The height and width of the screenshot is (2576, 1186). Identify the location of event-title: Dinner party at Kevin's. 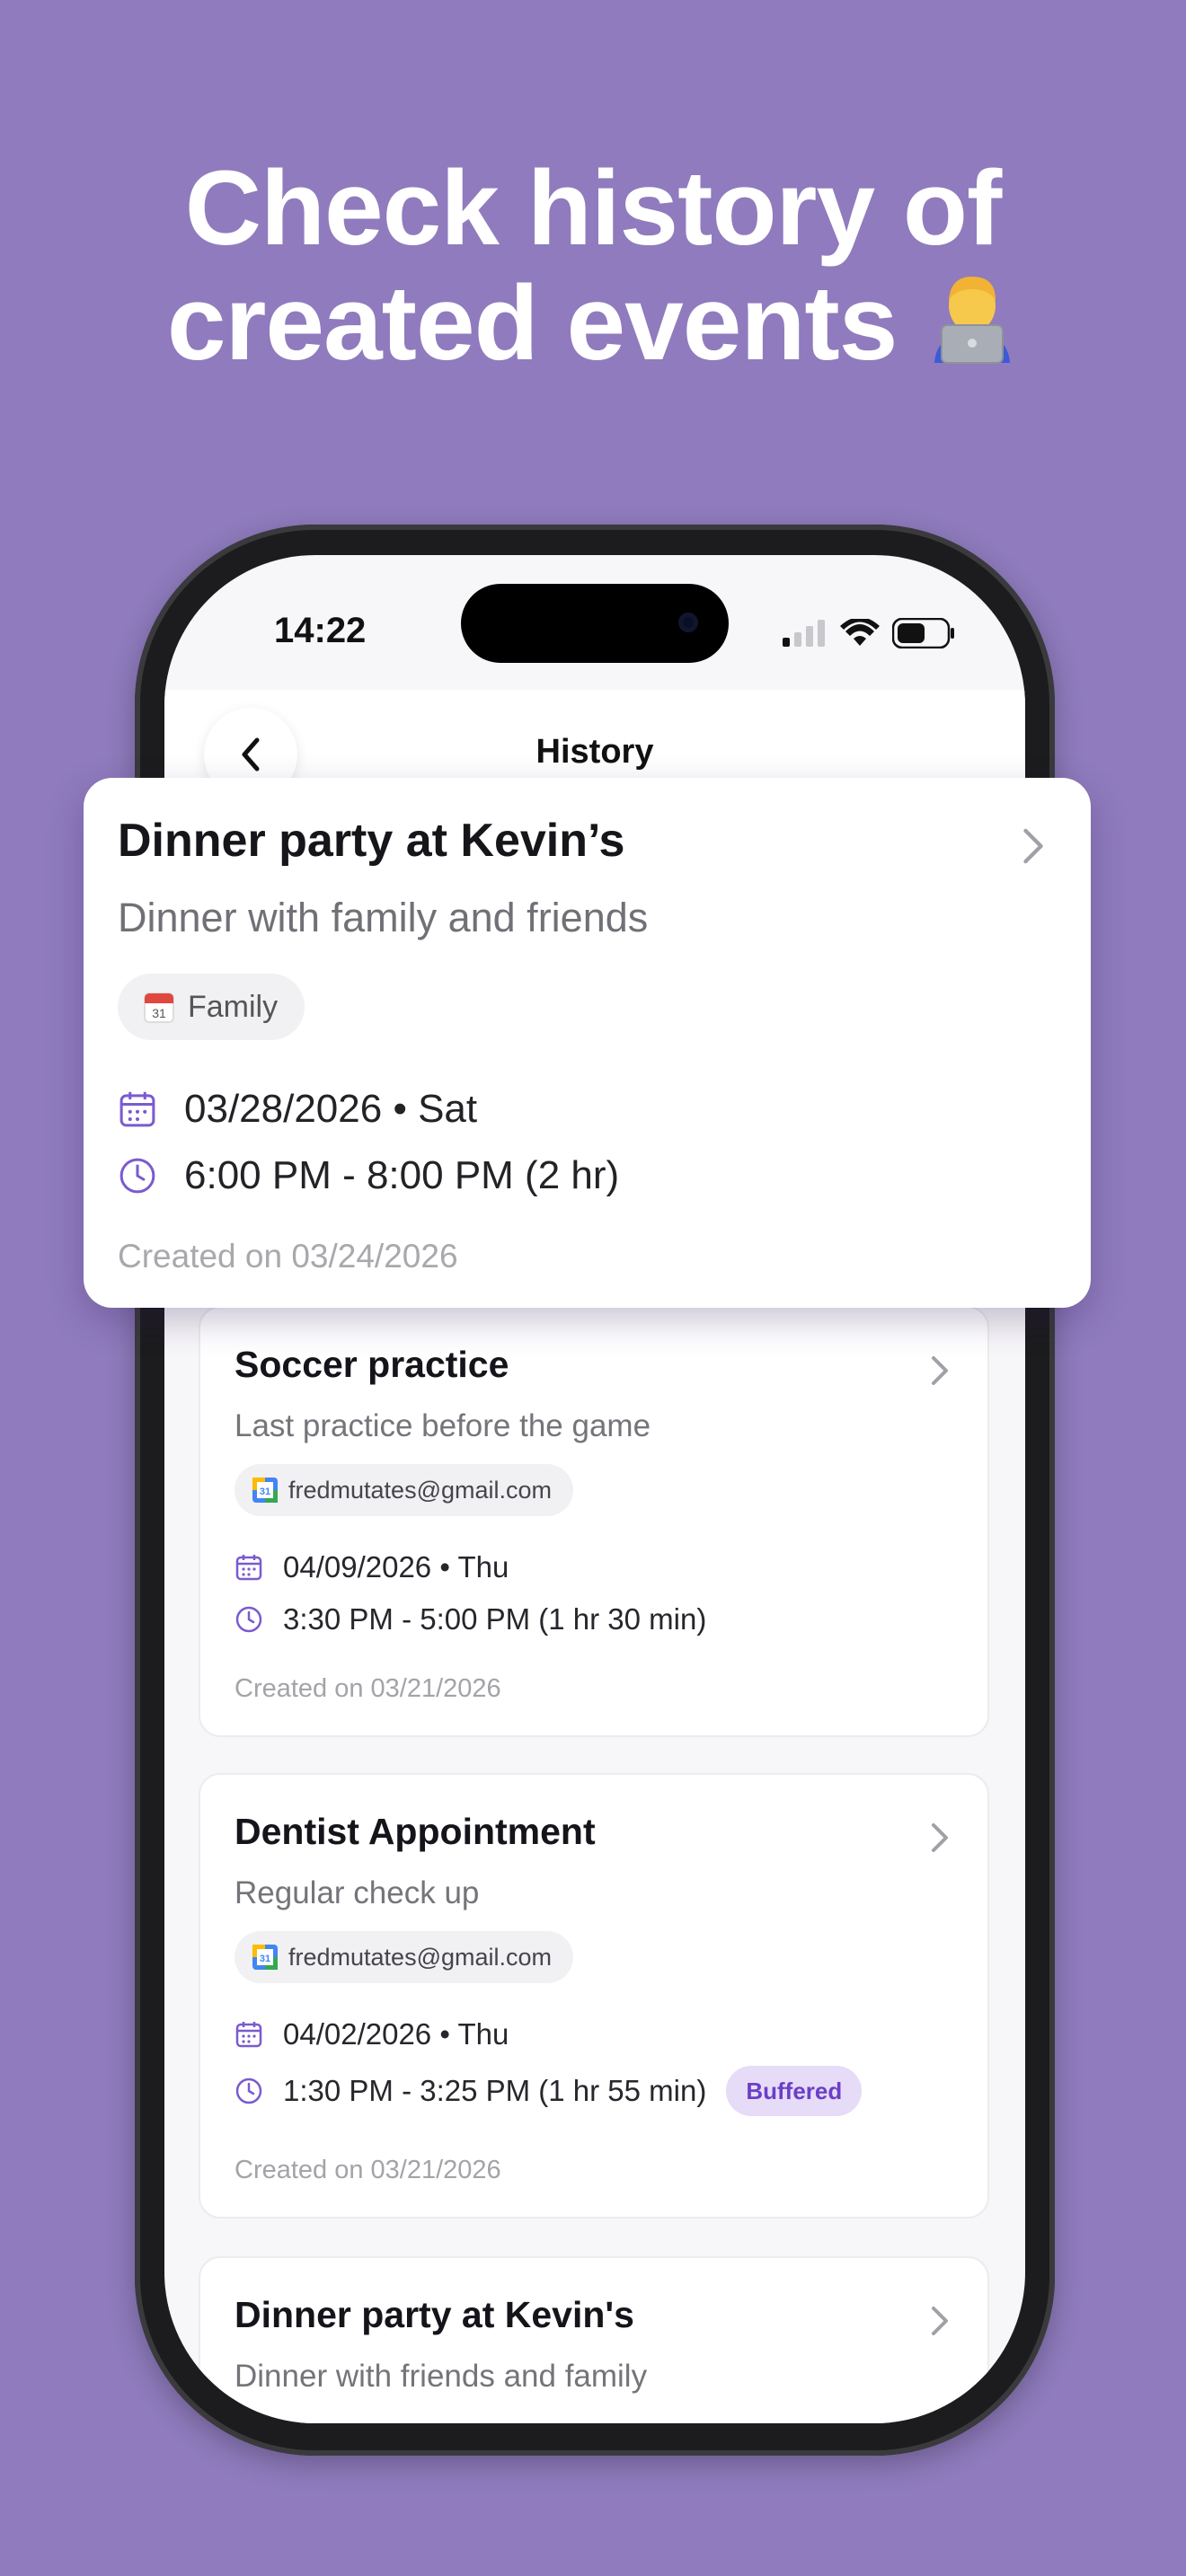
(434, 2314).